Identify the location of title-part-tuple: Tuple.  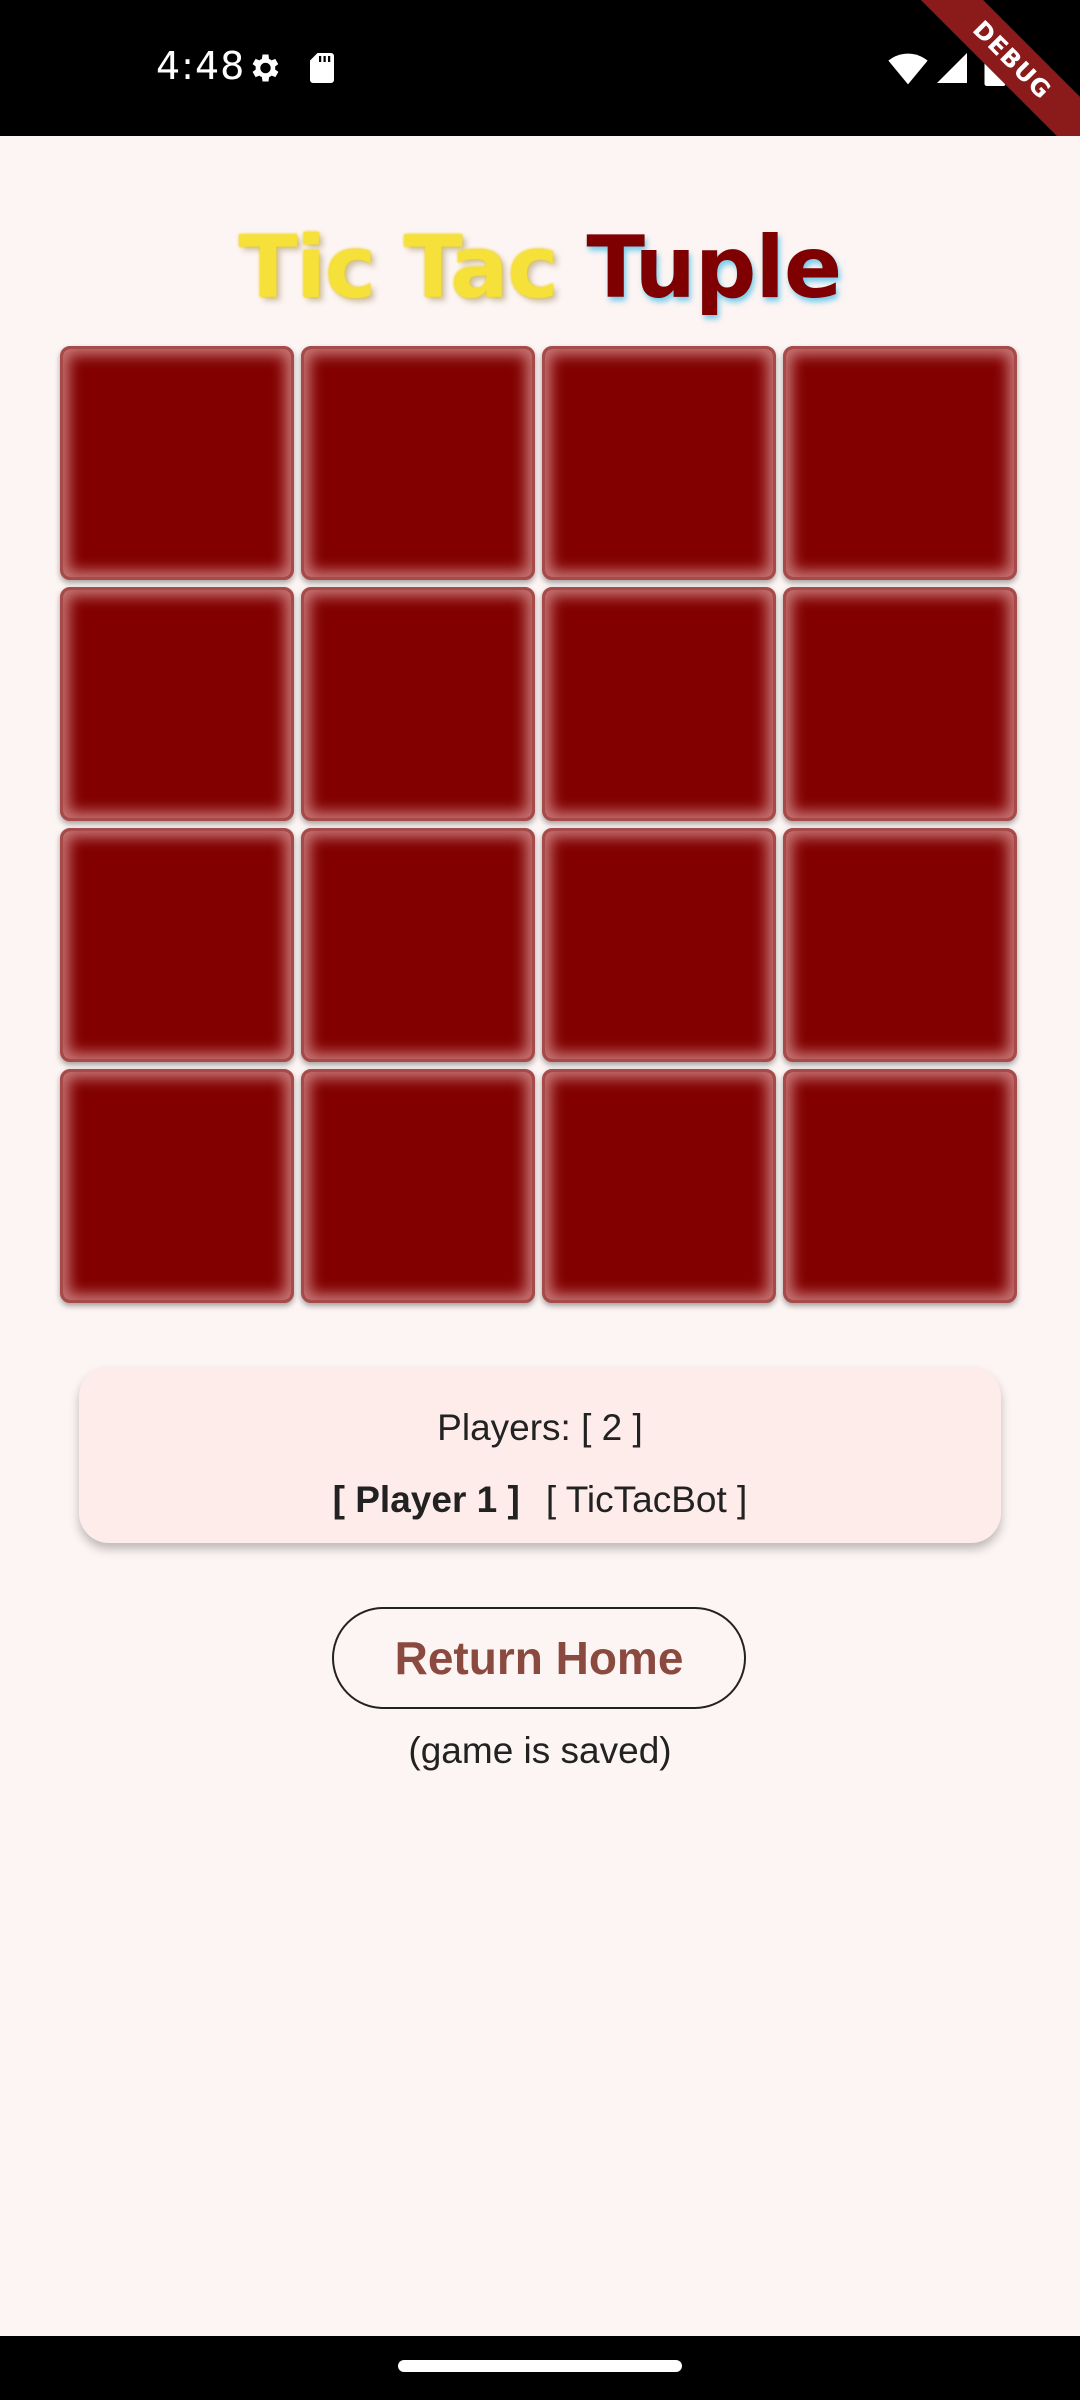
(714, 268).